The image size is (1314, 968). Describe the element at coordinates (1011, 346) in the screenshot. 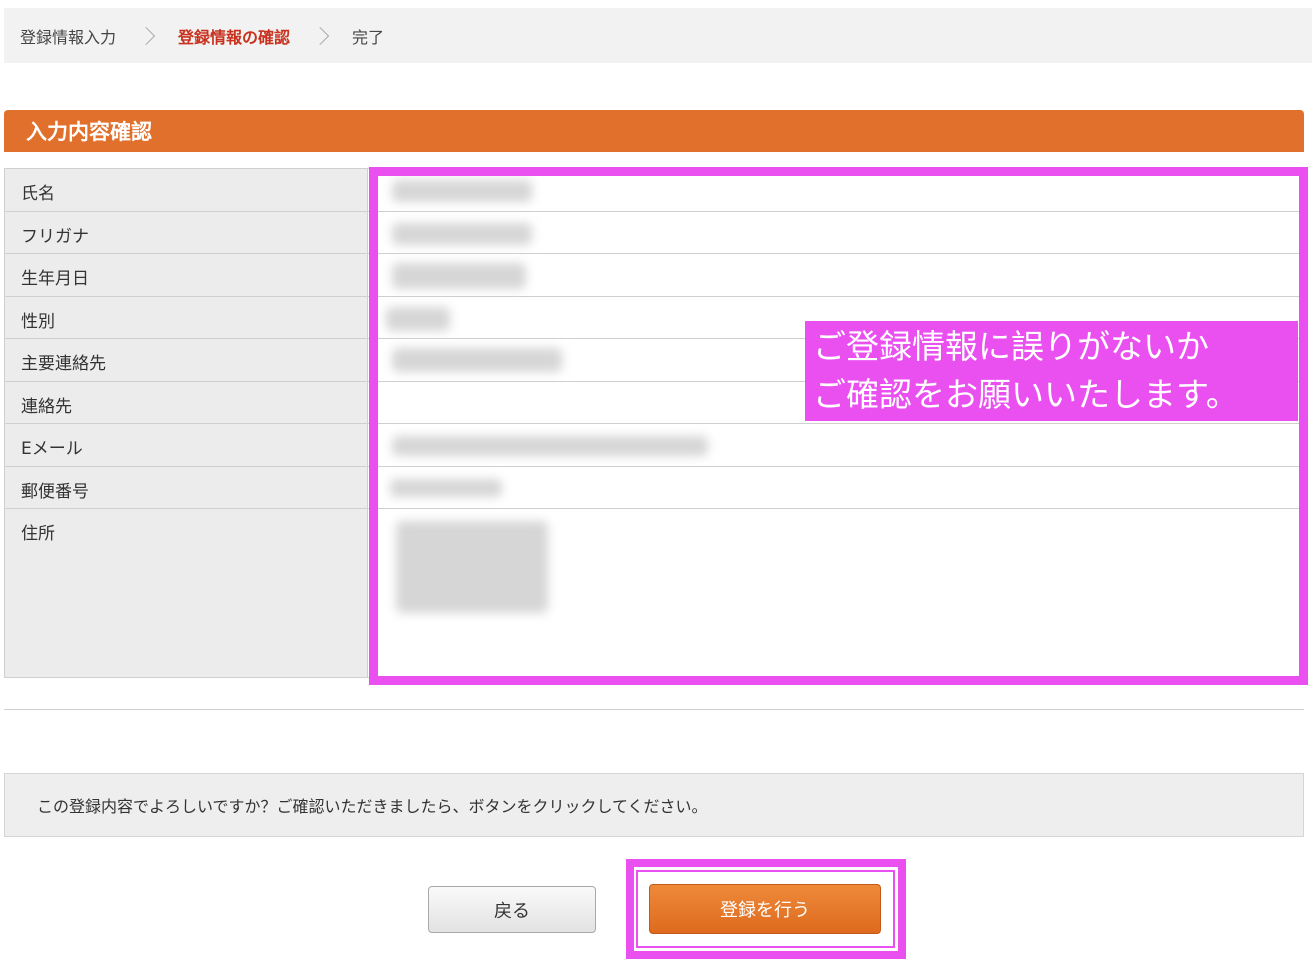

I see `callout-line-1: ご登録情報に誤りがないか` at that location.